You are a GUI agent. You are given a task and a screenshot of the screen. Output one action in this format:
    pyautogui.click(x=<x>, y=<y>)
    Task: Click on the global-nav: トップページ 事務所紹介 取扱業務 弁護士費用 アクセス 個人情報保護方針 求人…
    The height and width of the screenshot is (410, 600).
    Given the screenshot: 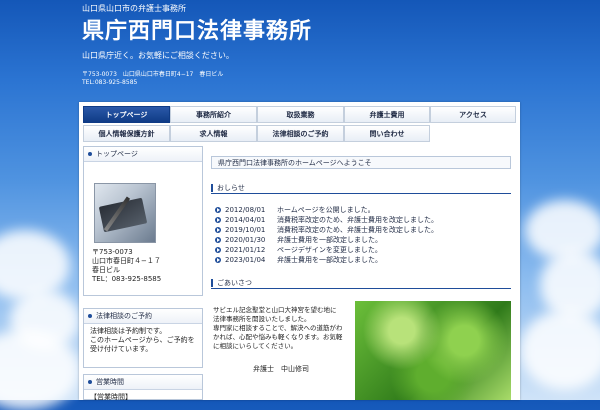 What is the action you would take?
    pyautogui.click(x=299, y=124)
    